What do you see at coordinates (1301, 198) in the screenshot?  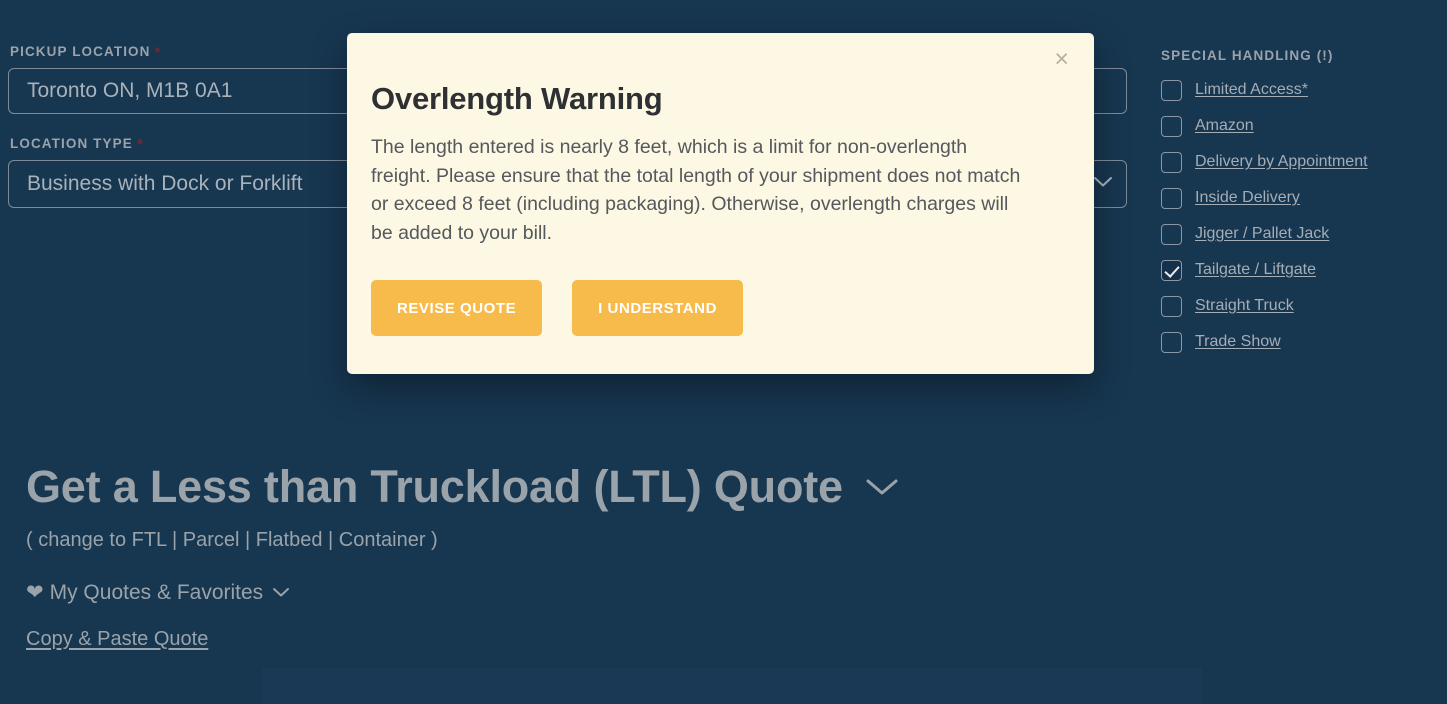 I see `special-handling-option-inside-delivery: Inside Delivery` at bounding box center [1301, 198].